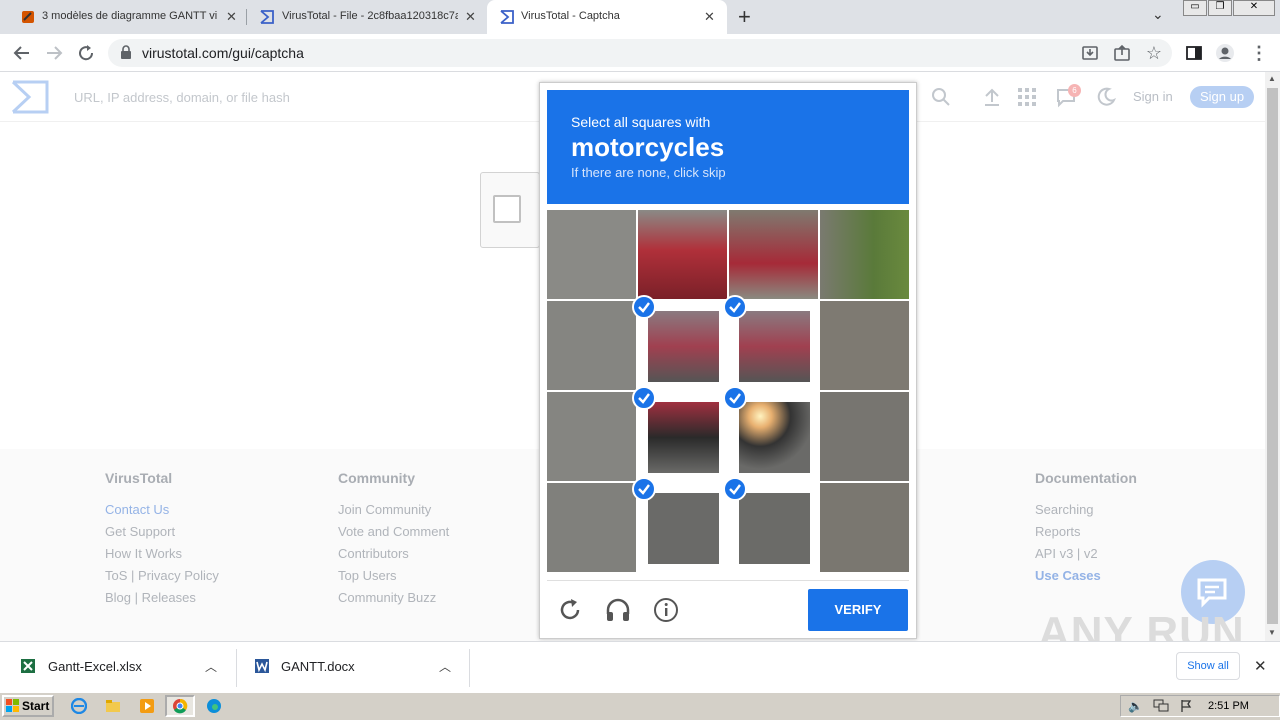  I want to click on signin-link: Sign in, so click(1153, 96).